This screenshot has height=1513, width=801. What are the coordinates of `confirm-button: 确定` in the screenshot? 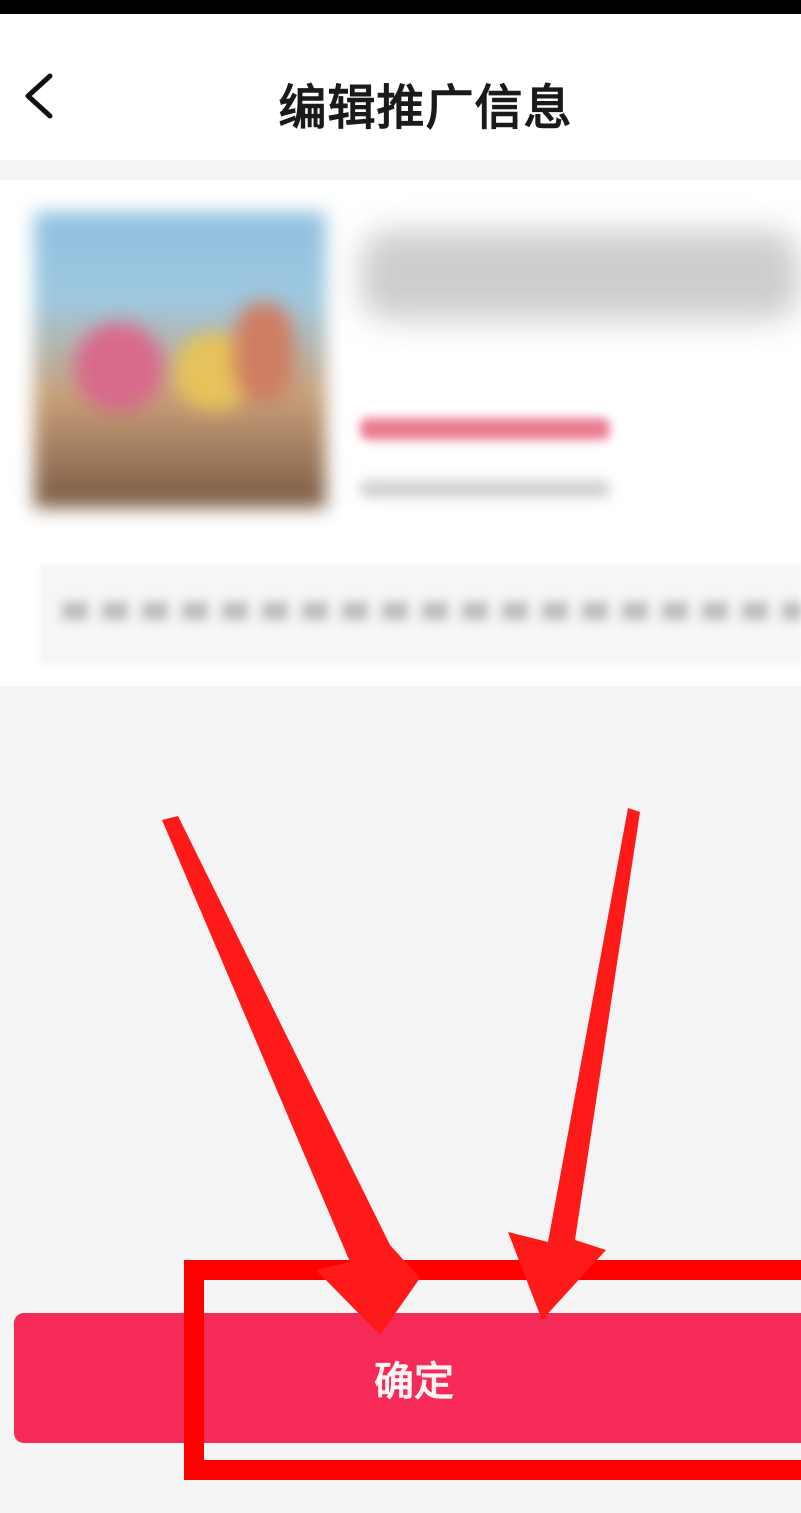 It's located at (407, 1378).